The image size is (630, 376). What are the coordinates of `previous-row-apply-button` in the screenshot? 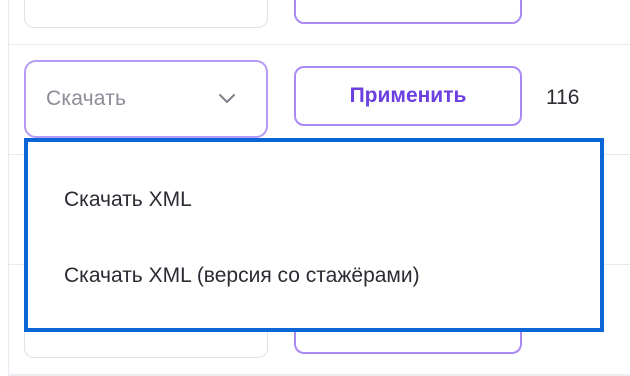 It's located at (408, 12).